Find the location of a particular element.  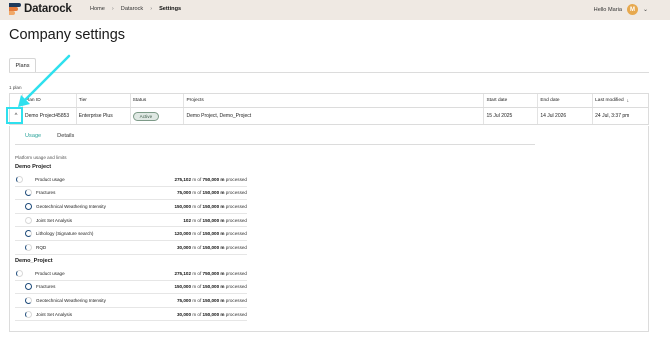

cell-status: Active is located at coordinates (158, 116).